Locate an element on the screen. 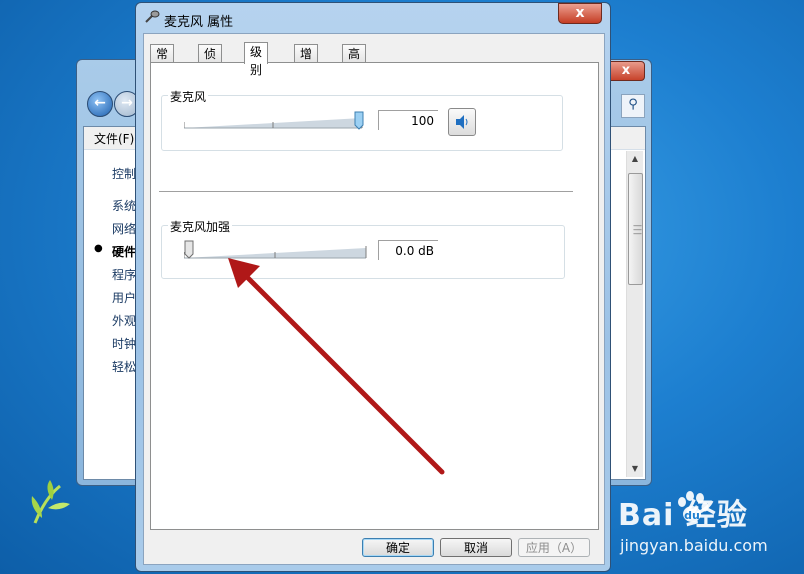 The height and width of the screenshot is (574, 804). search-icon: ⚲ is located at coordinates (633, 104).